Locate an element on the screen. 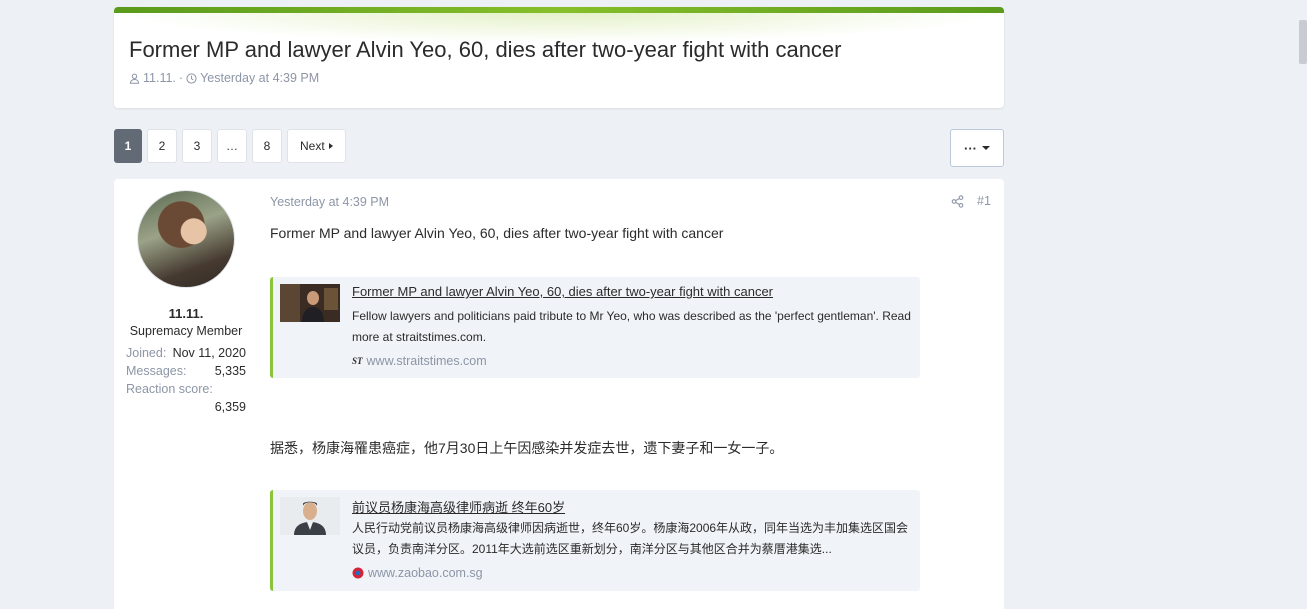  avatar is located at coordinates (186, 239).